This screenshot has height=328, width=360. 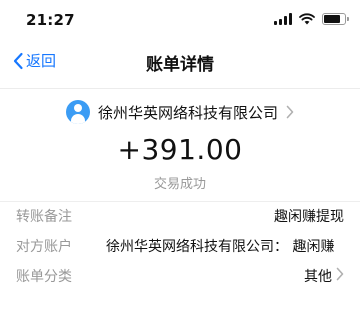 I want to click on detail-value: 趣闲赚提现, so click(x=309, y=217).